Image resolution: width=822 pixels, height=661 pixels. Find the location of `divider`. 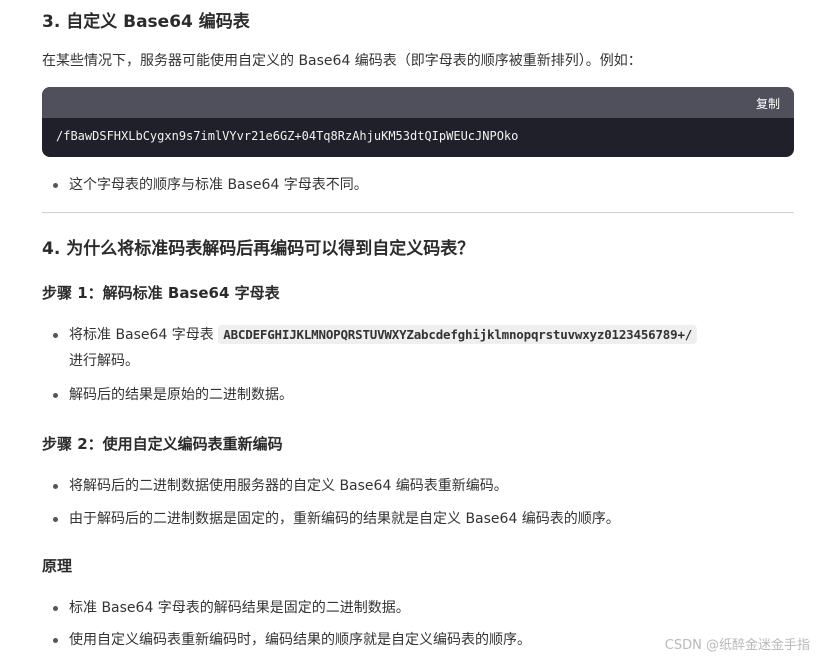

divider is located at coordinates (418, 212).